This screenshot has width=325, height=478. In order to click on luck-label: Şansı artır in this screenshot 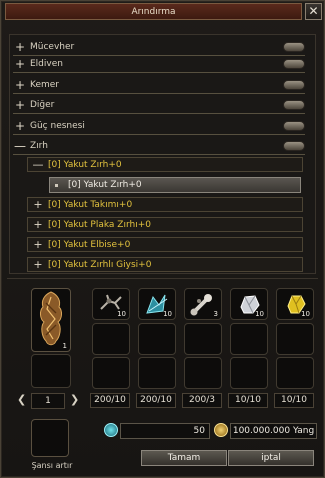, I will do `click(52, 465)`.